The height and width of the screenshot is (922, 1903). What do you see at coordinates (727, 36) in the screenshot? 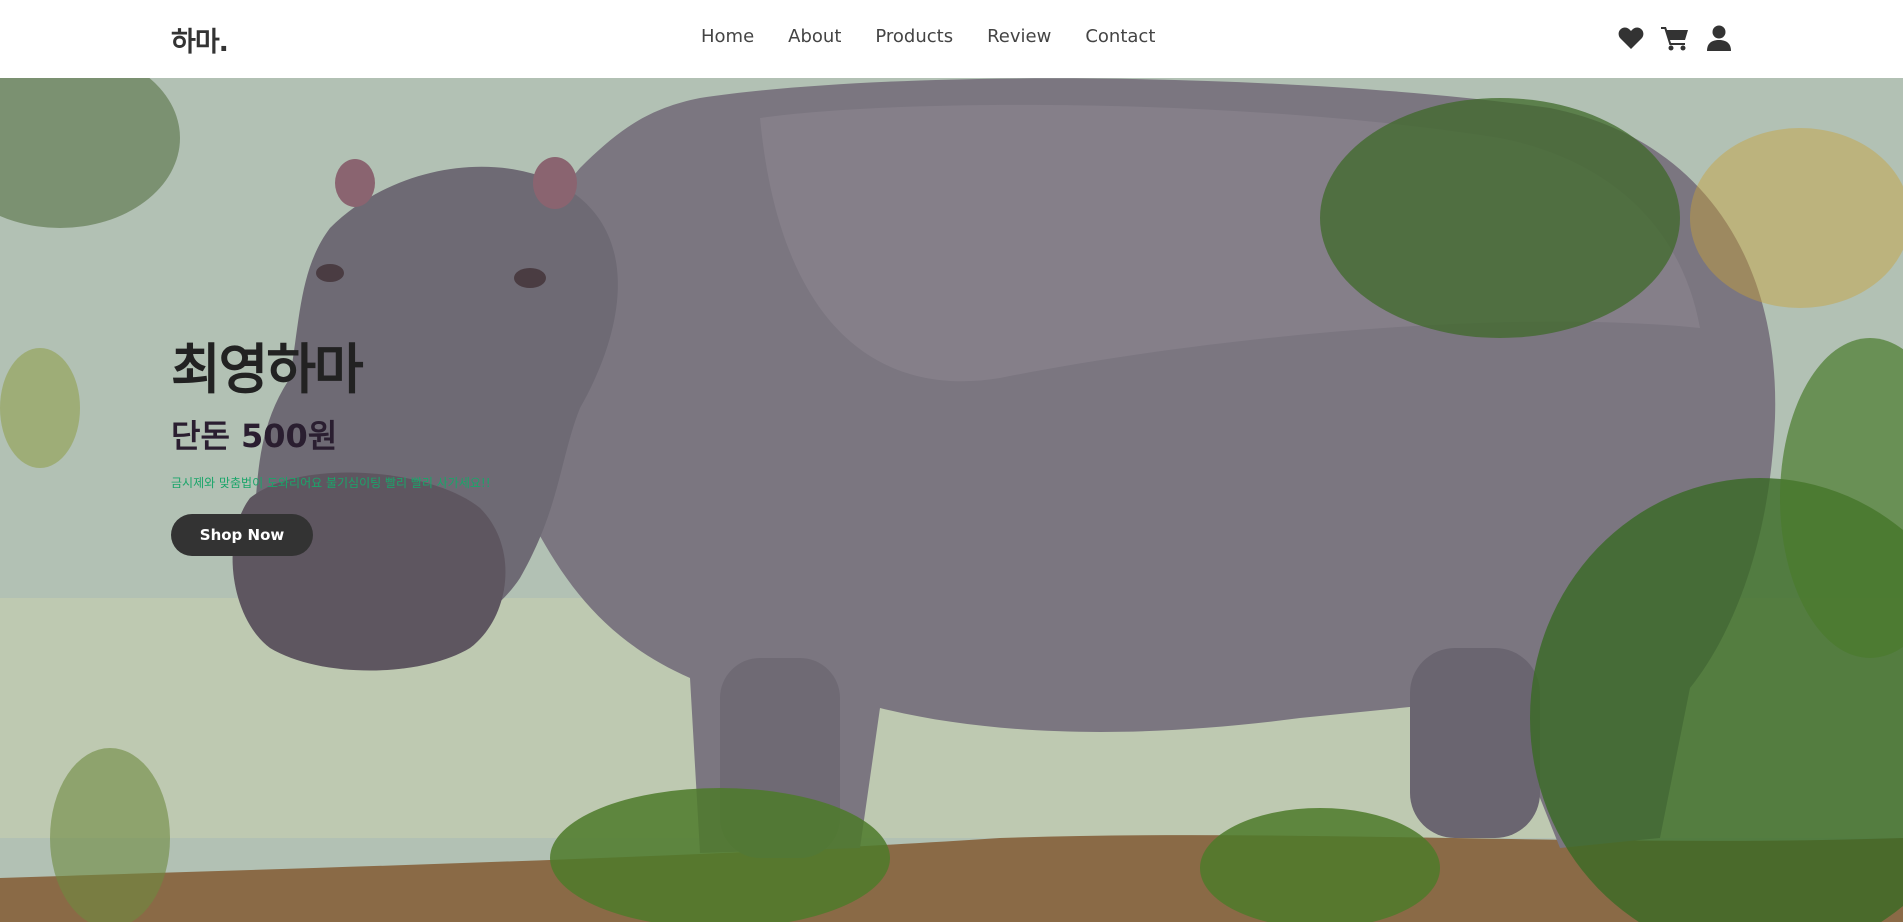
I see `nav-home: Home` at bounding box center [727, 36].